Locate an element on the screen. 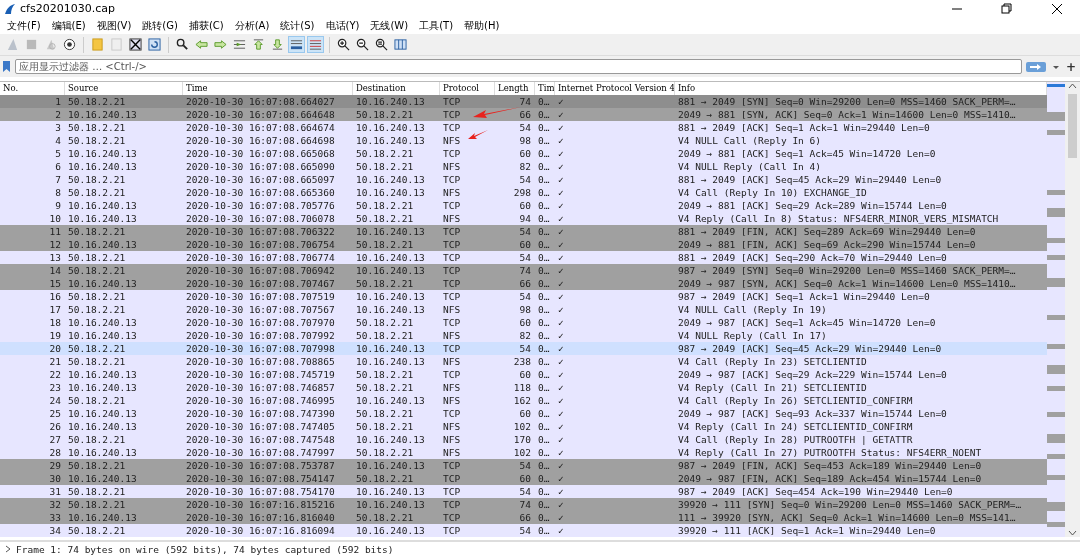  bookmark-icon is located at coordinates (6, 67).